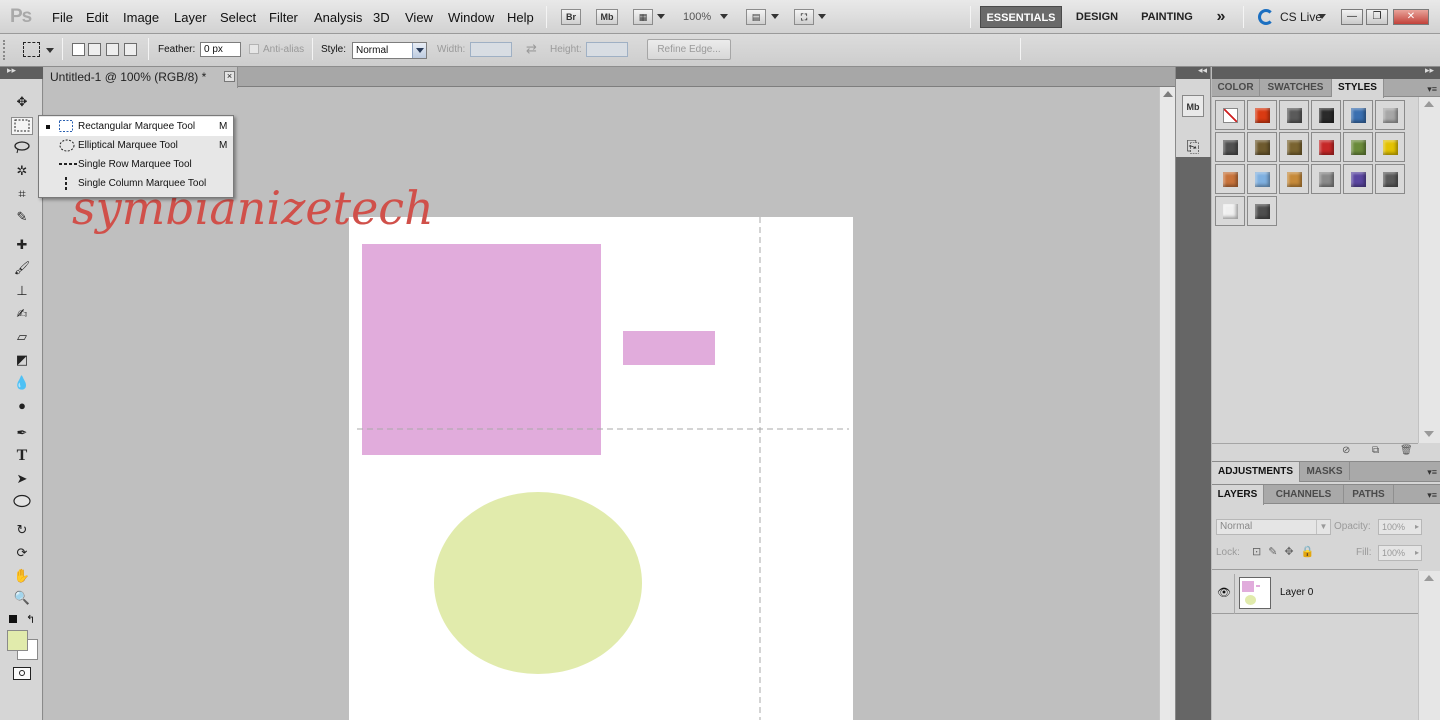 This screenshot has height=720, width=1440. Describe the element at coordinates (1224, 592) in the screenshot. I see `visibility-eye-icon: 👁` at that location.